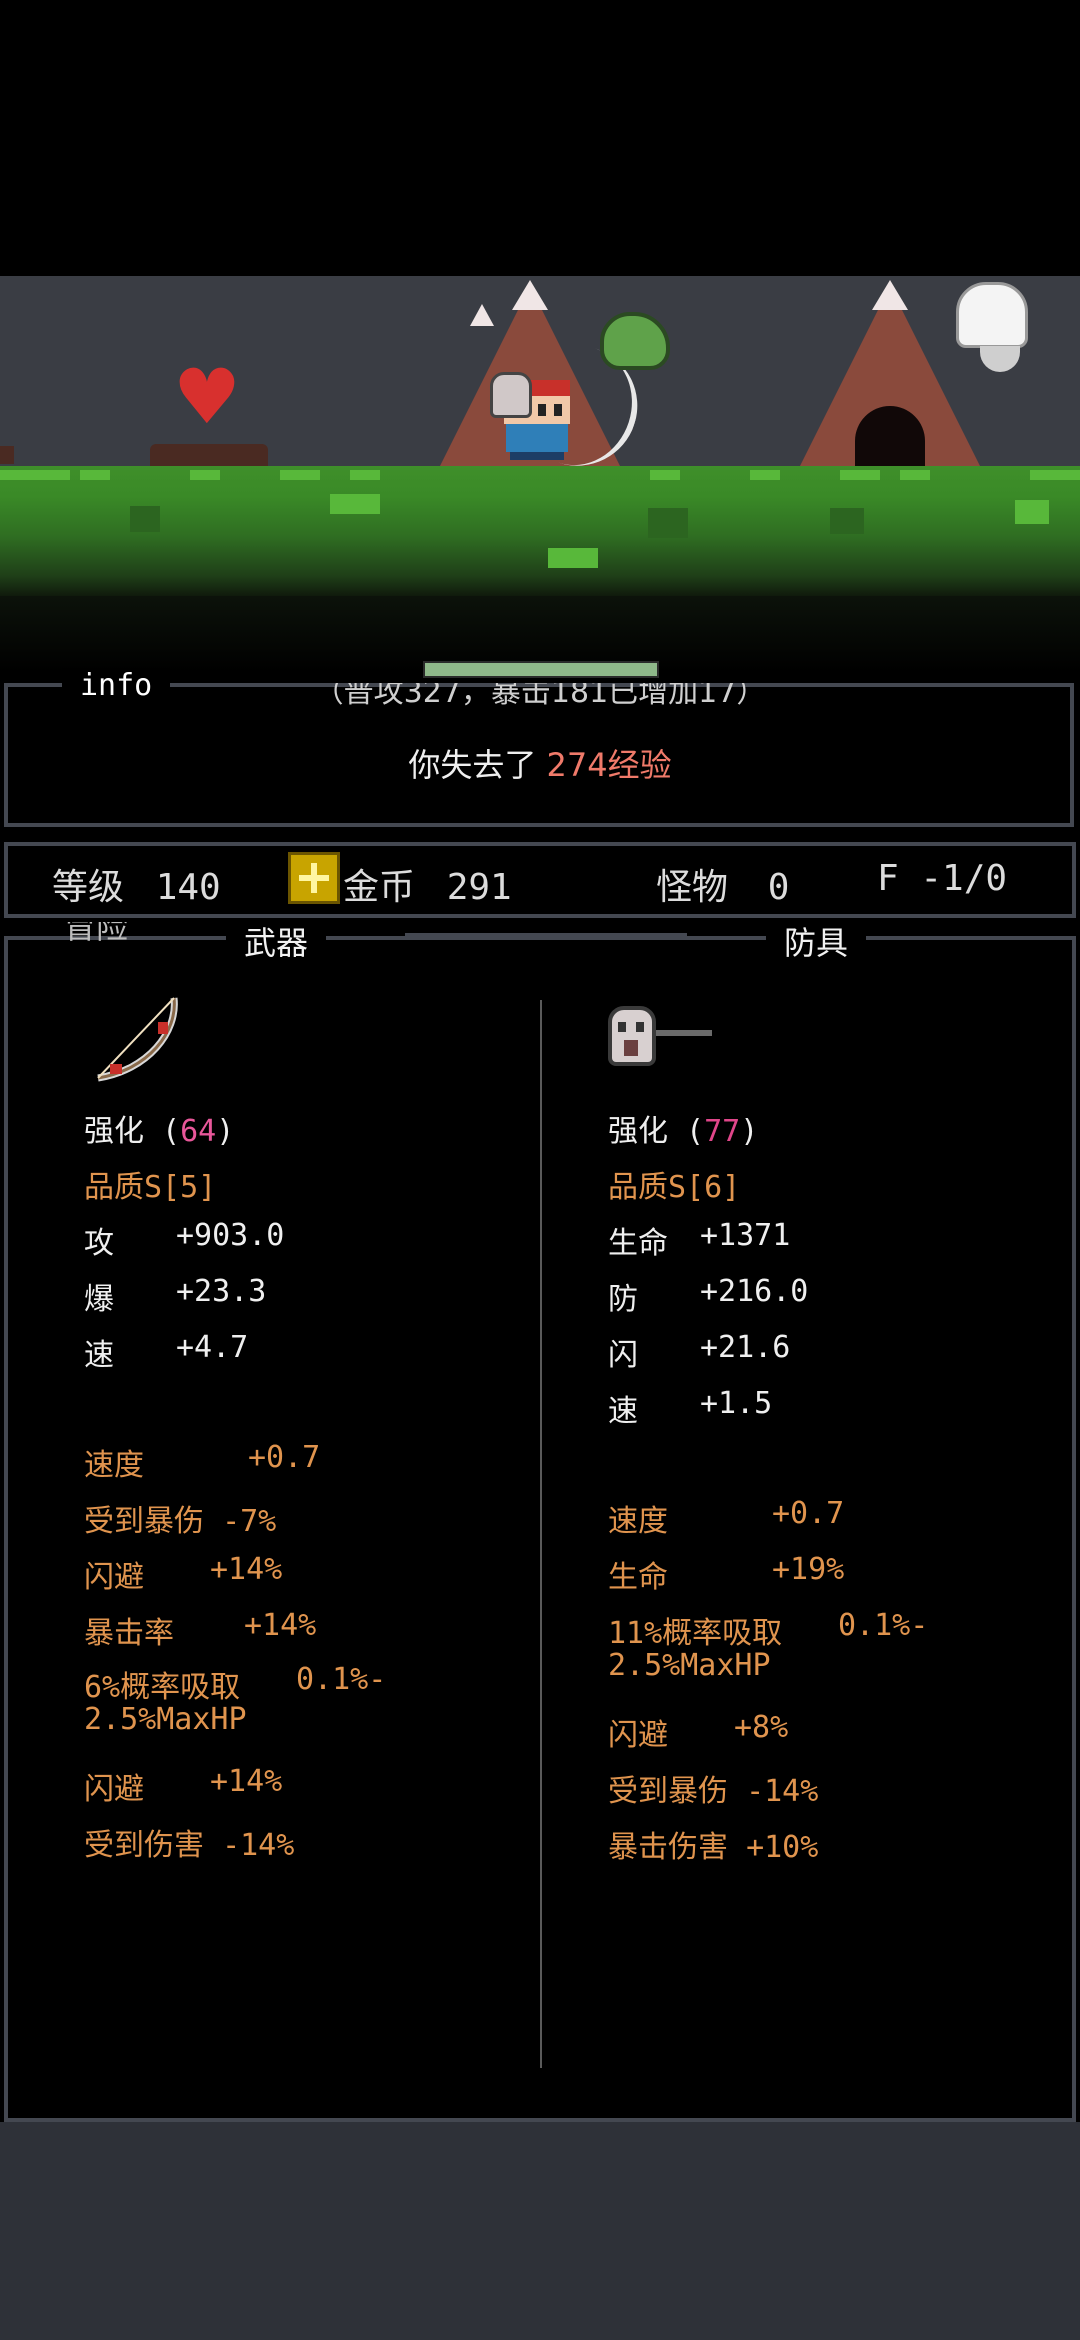 This screenshot has height=2340, width=1080. Describe the element at coordinates (221, 1291) in the screenshot. I see `weapon-base-value: +23.3` at that location.